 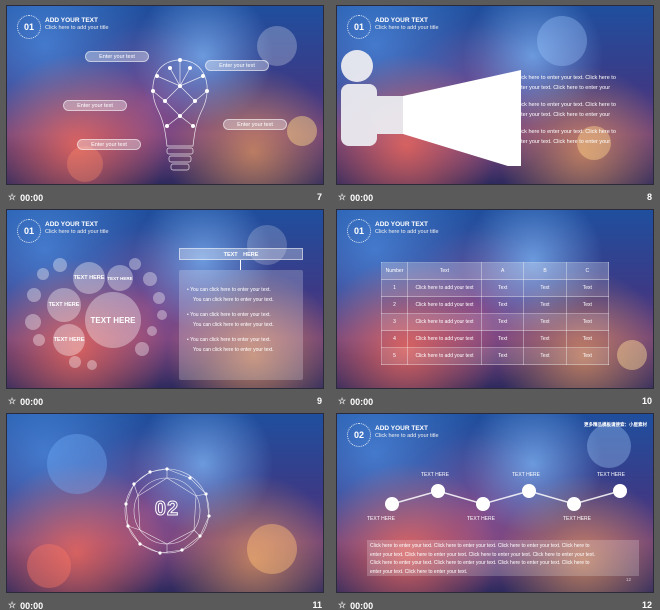 What do you see at coordinates (628, 579) in the screenshot?
I see `page-mark: 12` at bounding box center [628, 579].